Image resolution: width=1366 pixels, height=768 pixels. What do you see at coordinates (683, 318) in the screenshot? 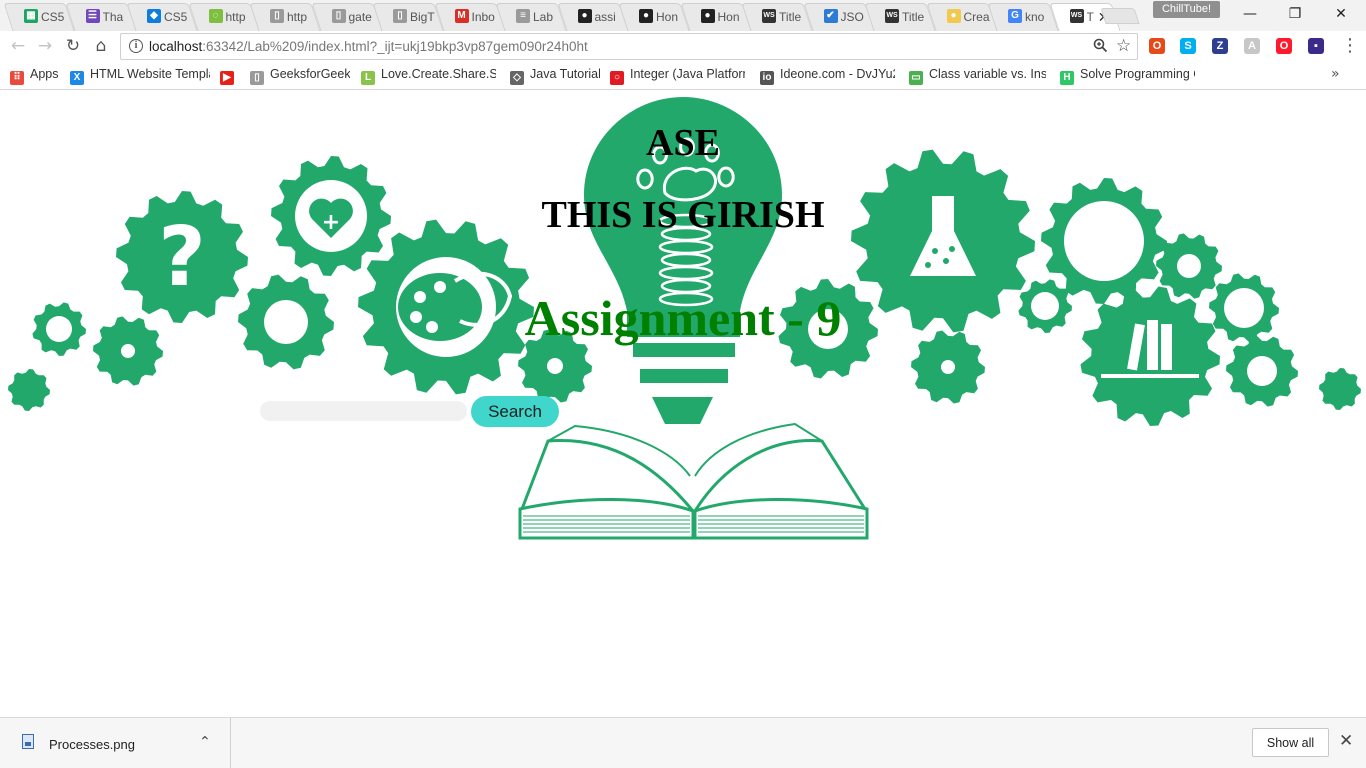
I see `heading-assignment: Assignment - 9` at bounding box center [683, 318].